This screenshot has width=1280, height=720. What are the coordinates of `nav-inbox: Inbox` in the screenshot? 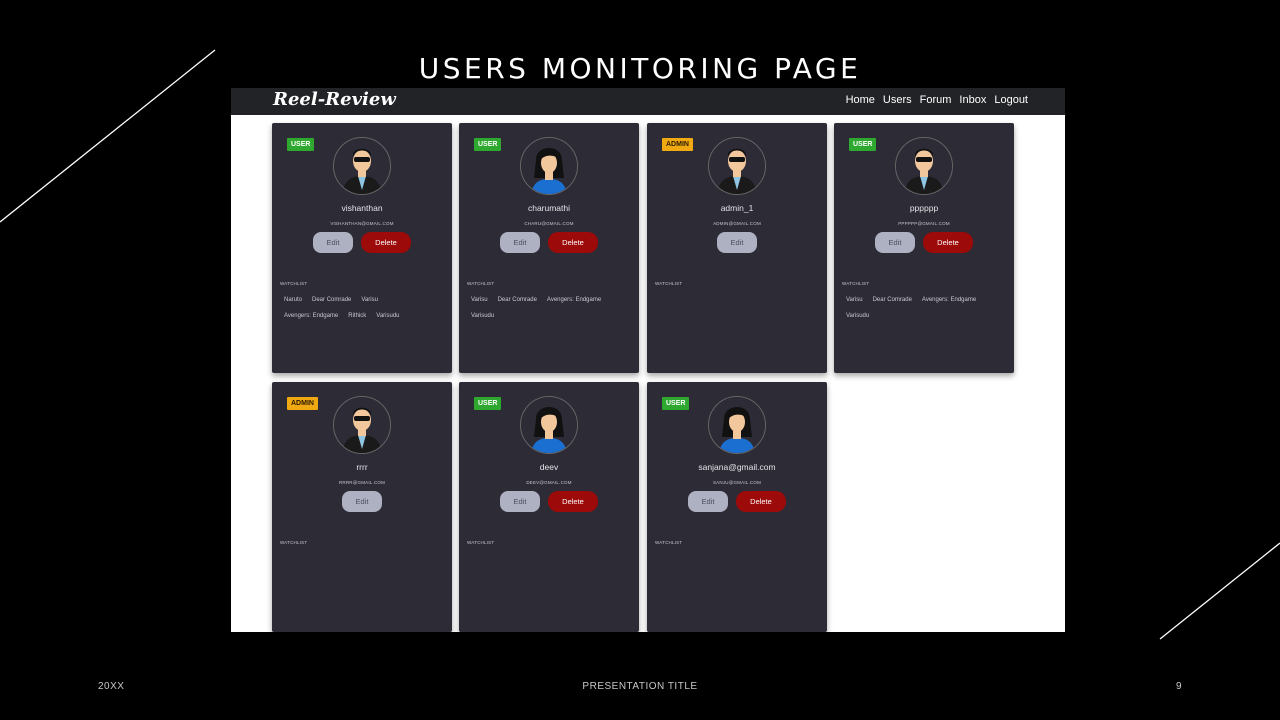 It's located at (972, 100).